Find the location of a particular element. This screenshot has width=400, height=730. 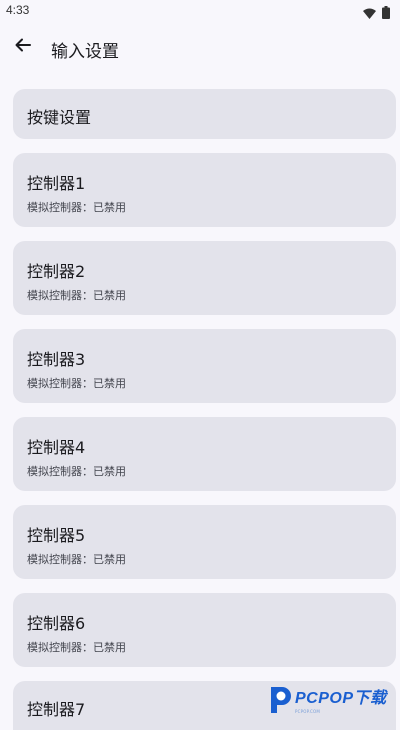

controller-title: 控制器6 is located at coordinates (56, 623).